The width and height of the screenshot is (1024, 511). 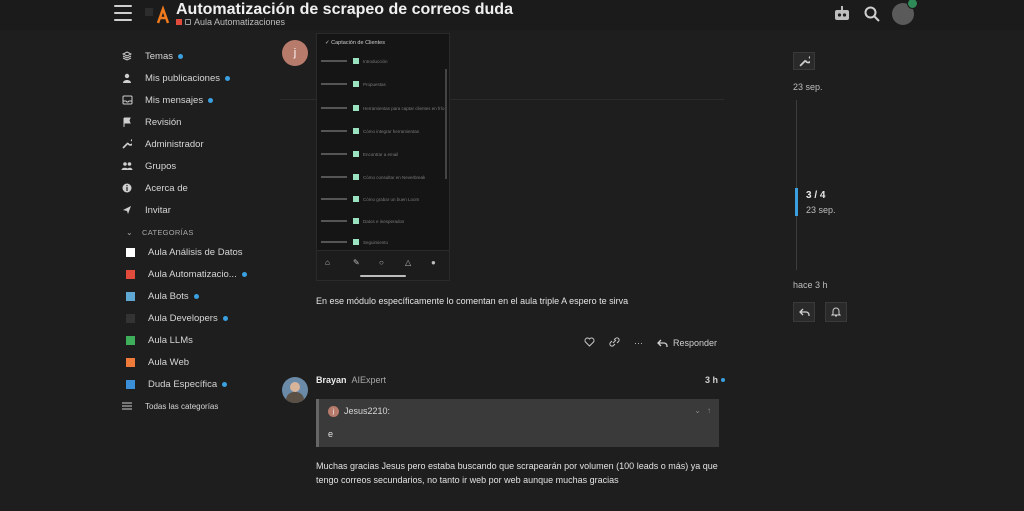 I want to click on quote-block: j Jesus2210: ⌄ ↑ e, so click(x=517, y=423).